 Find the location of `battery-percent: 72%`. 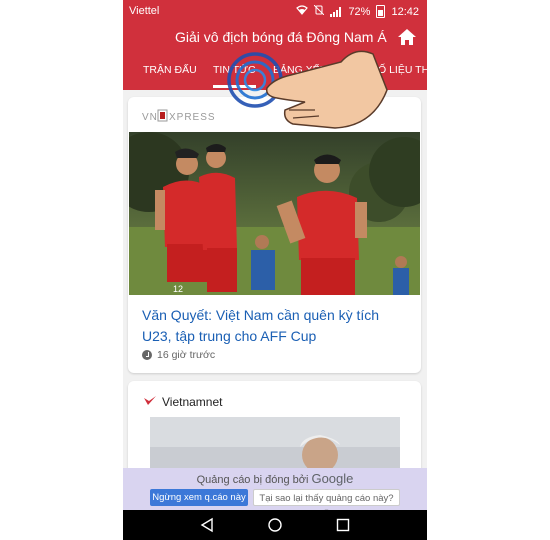

battery-percent: 72% is located at coordinates (359, 11).